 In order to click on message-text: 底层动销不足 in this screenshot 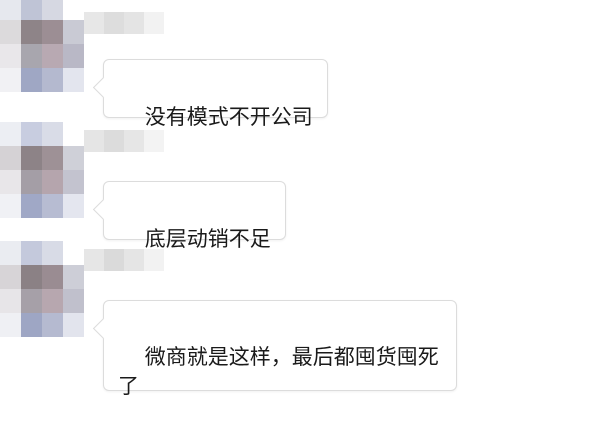, I will do `click(207, 239)`.